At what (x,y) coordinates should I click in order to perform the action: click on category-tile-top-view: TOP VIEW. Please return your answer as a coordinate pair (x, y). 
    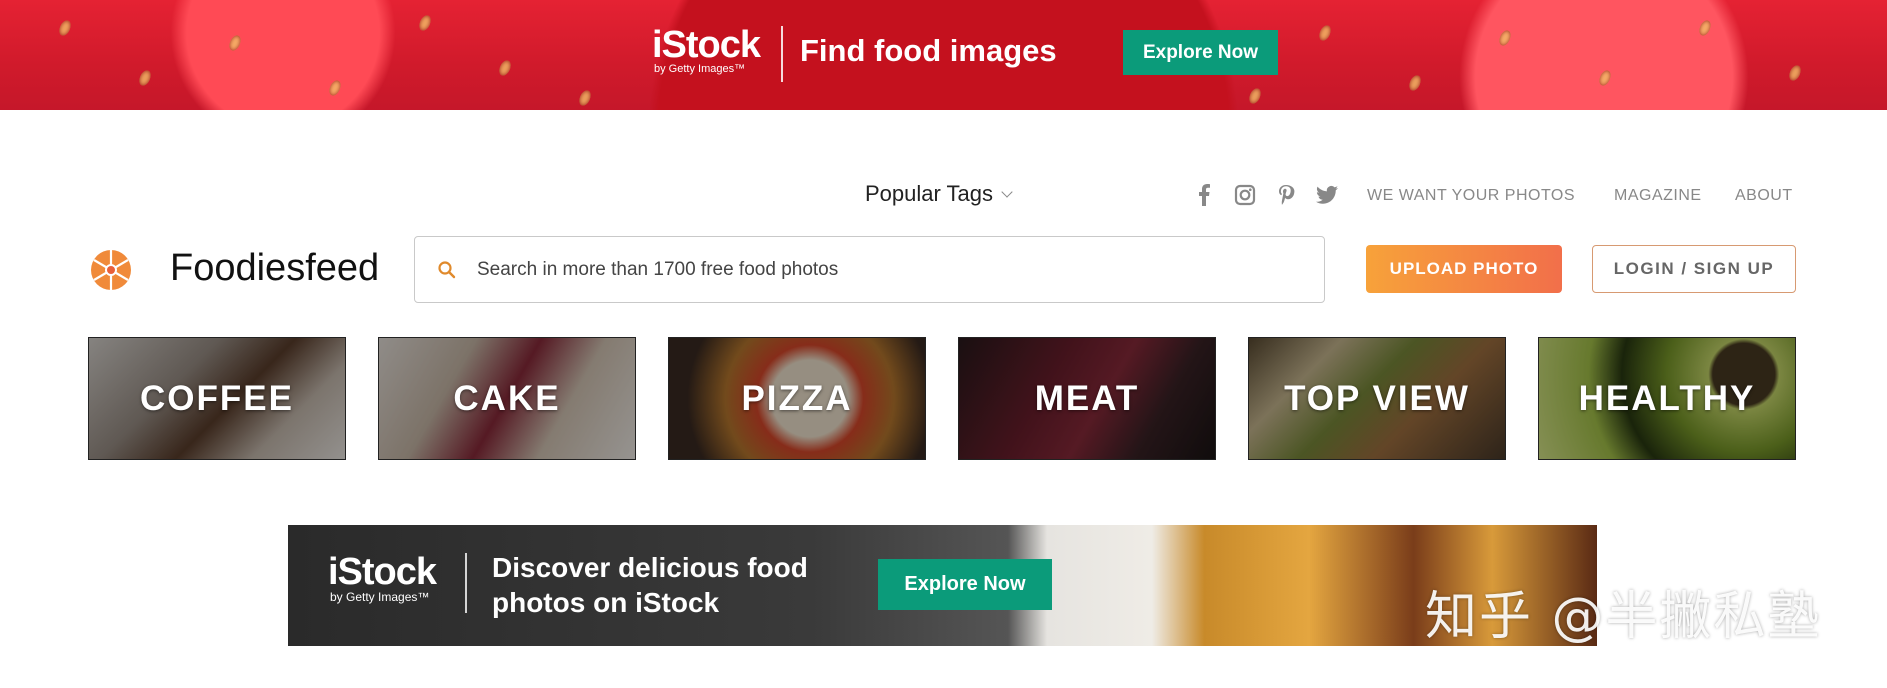
    Looking at the image, I should click on (1377, 398).